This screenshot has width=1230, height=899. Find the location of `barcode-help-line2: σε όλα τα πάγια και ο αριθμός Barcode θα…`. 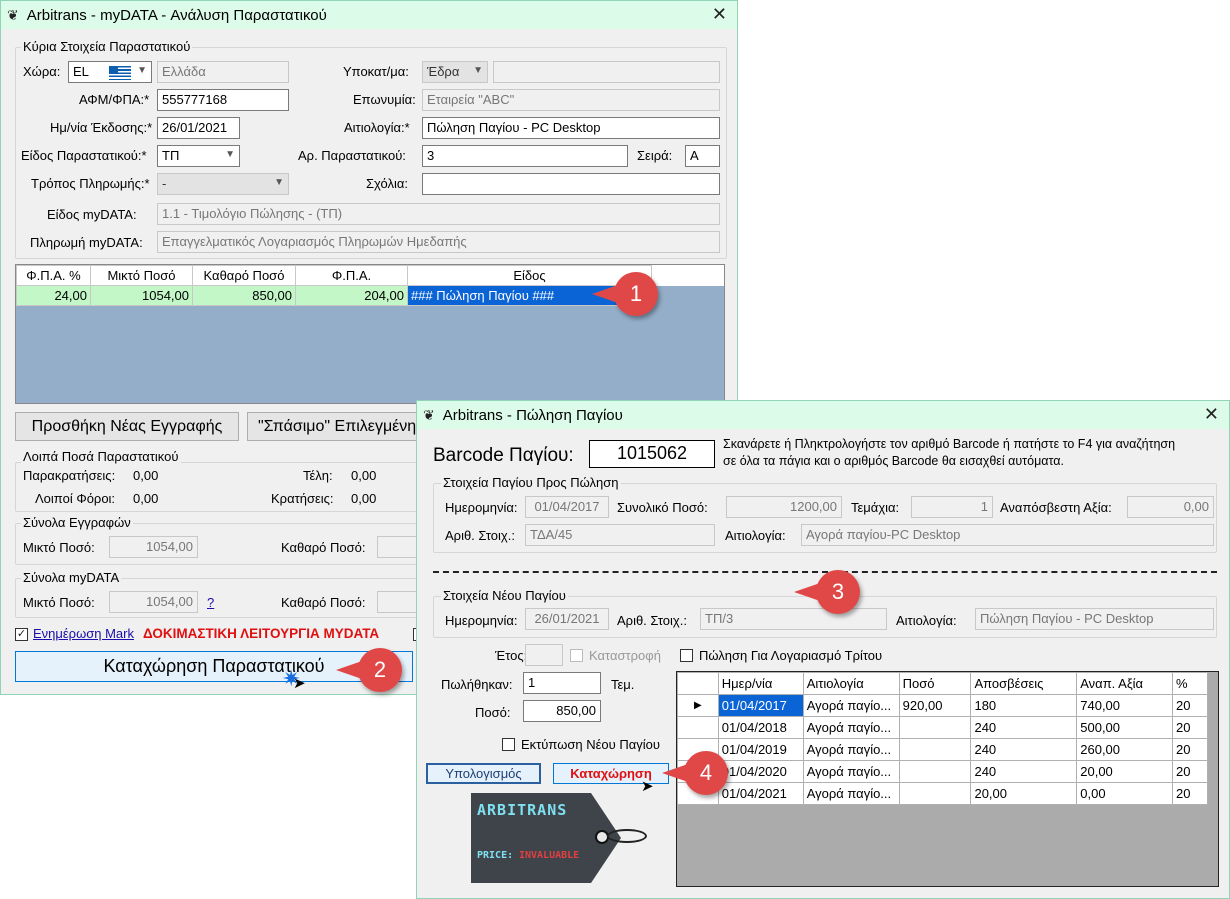

barcode-help-line2: σε όλα τα πάγια και ο αριθμός Barcode θα… is located at coordinates (893, 461).